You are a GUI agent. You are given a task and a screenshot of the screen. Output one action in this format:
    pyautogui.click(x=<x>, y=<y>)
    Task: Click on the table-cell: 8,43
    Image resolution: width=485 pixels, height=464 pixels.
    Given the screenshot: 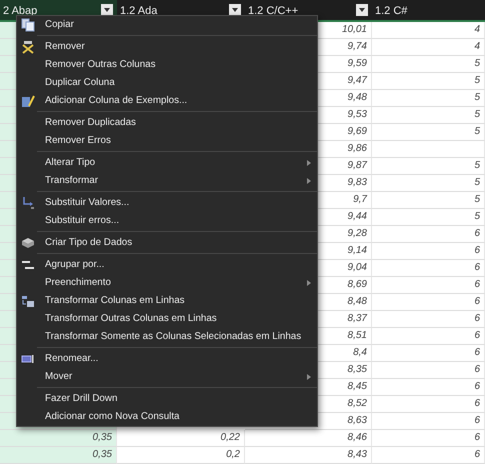 What is the action you would take?
    pyautogui.click(x=308, y=455)
    